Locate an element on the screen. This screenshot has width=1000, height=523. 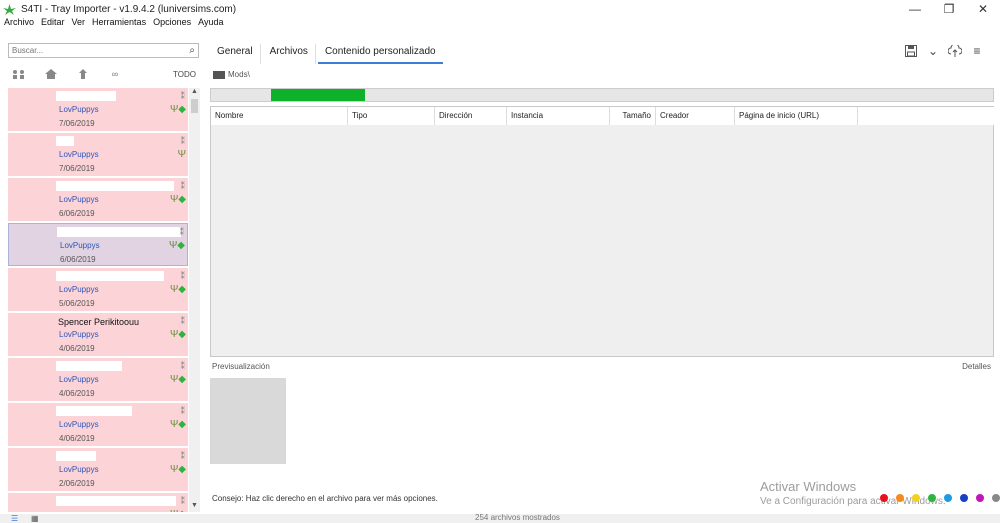
search-input is located at coordinates (96, 50).